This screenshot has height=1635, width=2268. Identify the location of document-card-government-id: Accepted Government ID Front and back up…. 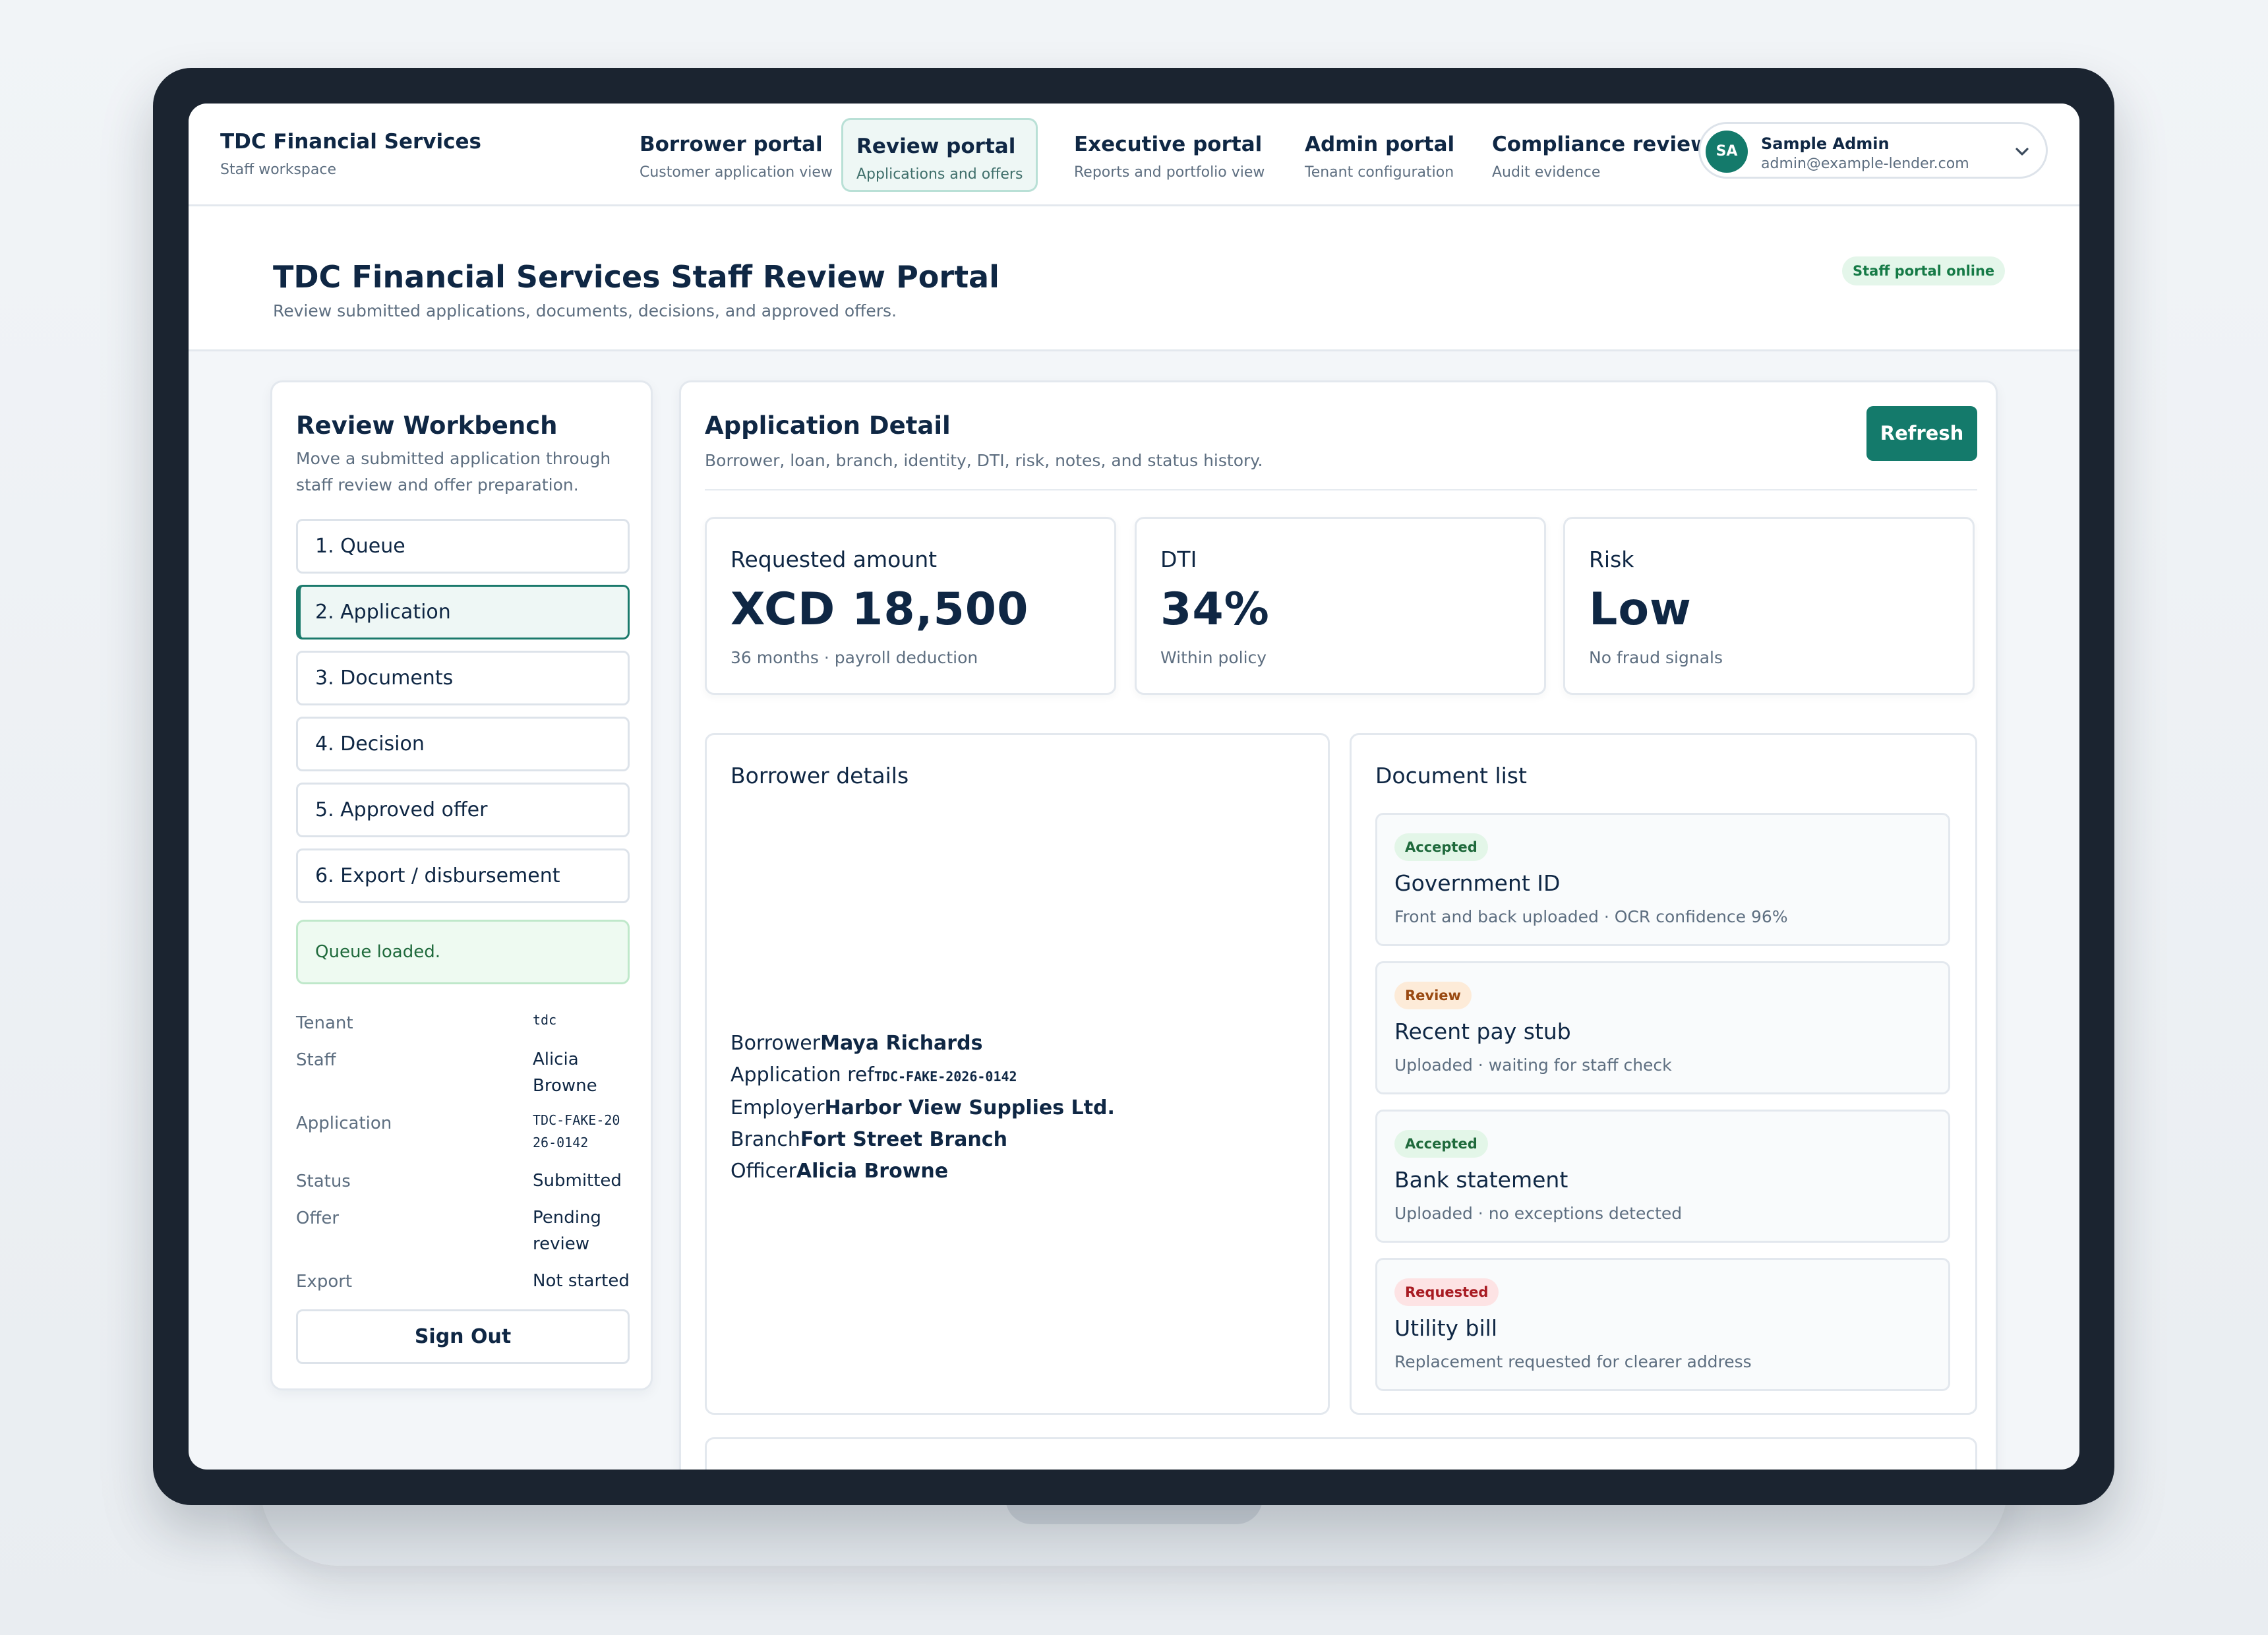
(1662, 879).